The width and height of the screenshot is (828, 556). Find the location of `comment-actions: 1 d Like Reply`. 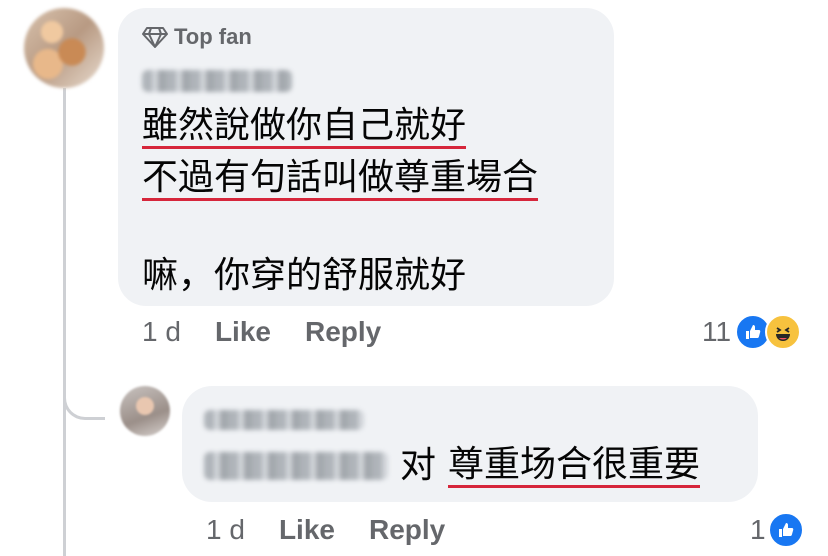

comment-actions: 1 d Like Reply is located at coordinates (261, 332).